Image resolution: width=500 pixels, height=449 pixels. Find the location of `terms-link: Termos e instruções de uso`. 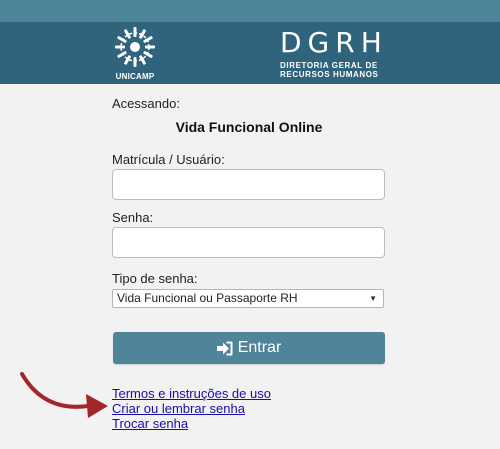

terms-link: Termos e instruções de uso is located at coordinates (191, 393).